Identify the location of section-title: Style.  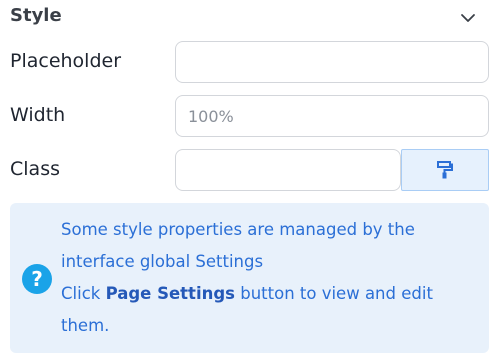
(36, 15).